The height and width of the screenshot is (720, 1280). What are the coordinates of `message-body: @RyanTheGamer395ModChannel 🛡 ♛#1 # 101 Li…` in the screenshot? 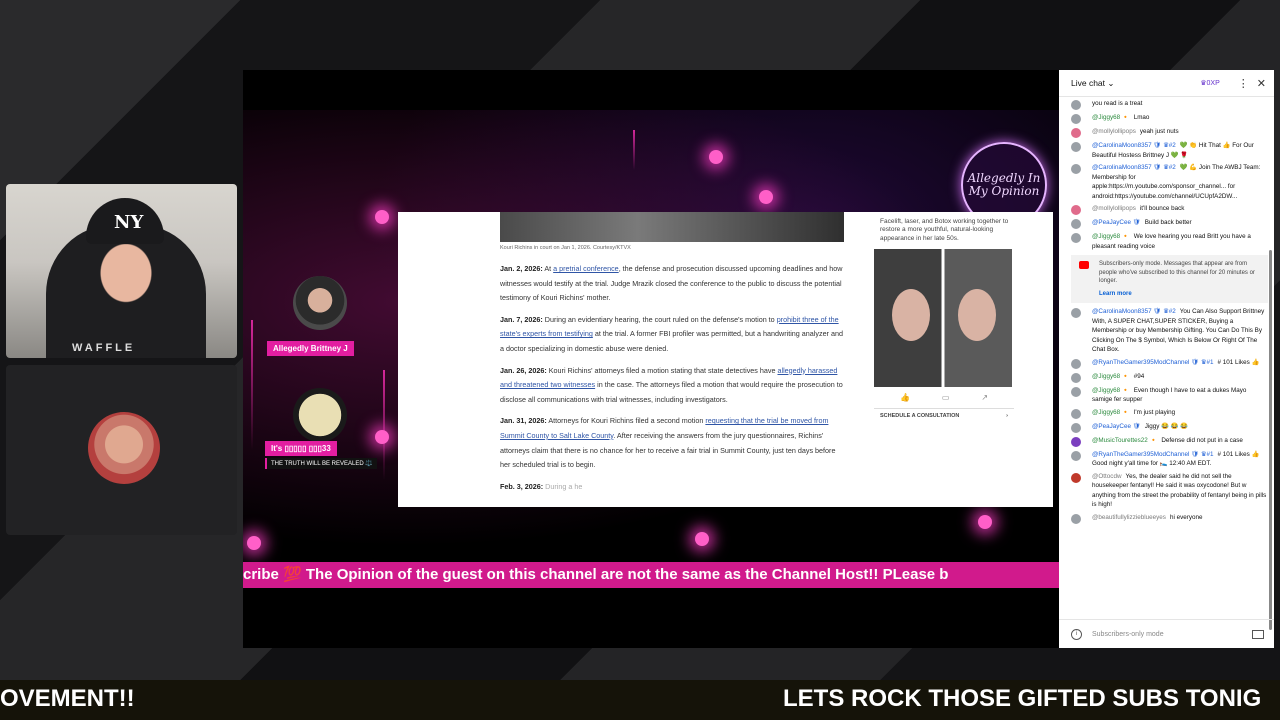 It's located at (1180, 459).